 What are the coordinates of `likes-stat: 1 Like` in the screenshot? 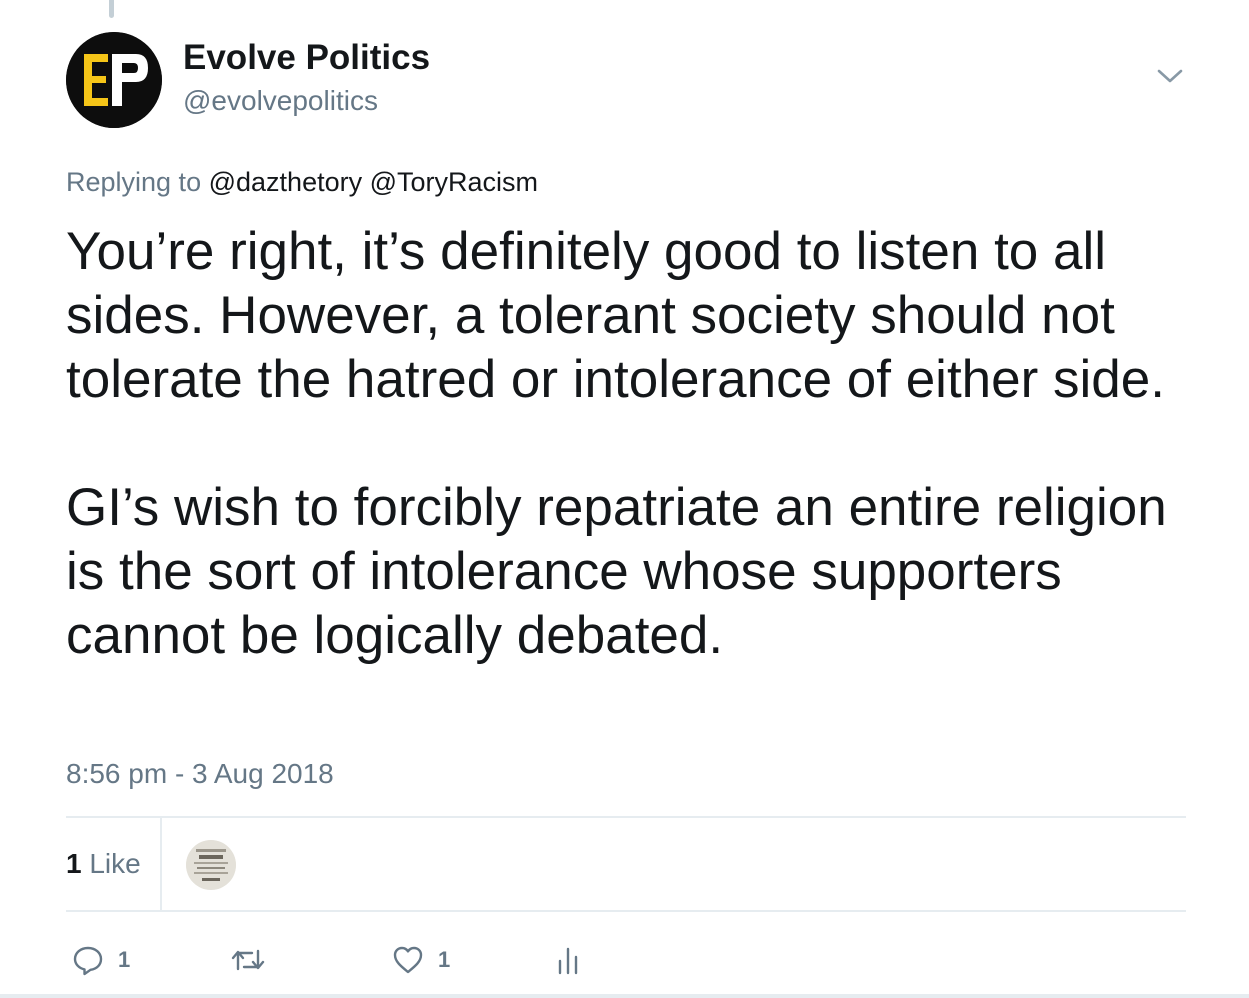 It's located at (103, 864).